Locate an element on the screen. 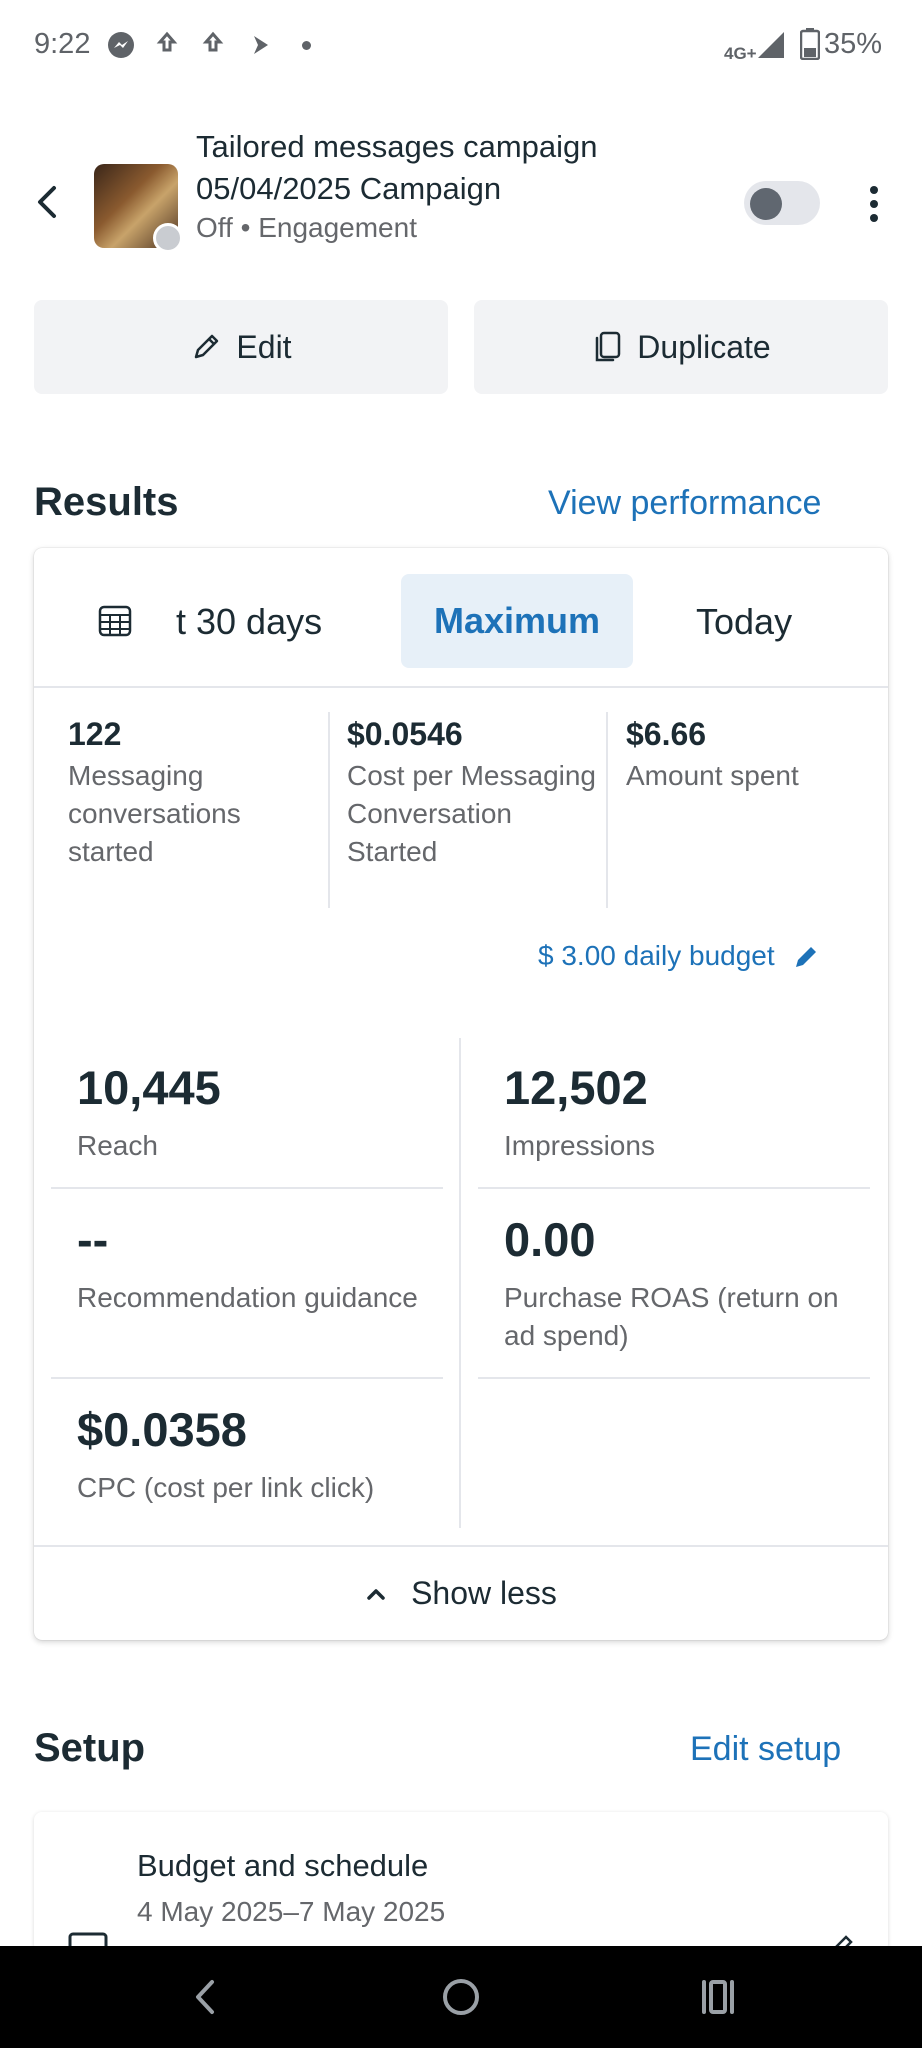 Image resolution: width=922 pixels, height=2048 pixels. status-time: 9:22 is located at coordinates (62, 44).